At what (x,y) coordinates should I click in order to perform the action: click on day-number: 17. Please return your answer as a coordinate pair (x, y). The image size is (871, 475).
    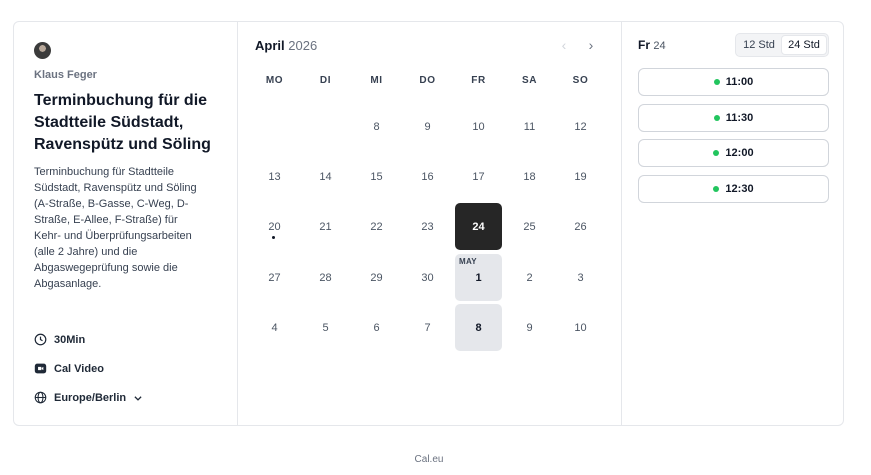
    Looking at the image, I should click on (478, 176).